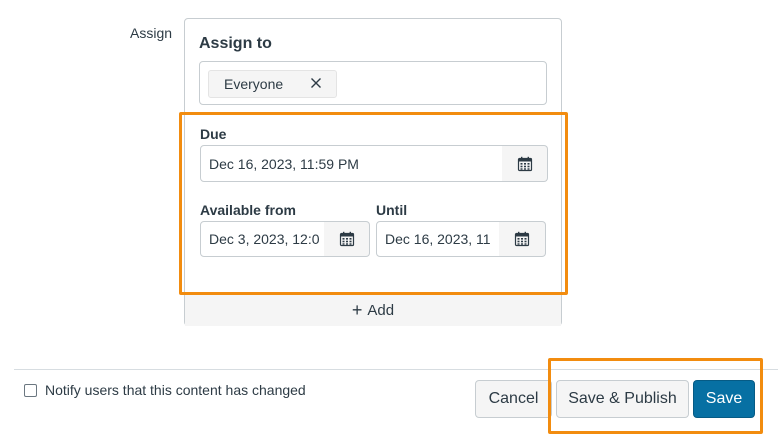 This screenshot has width=778, height=442. Describe the element at coordinates (316, 83) in the screenshot. I see `close-icon` at that location.